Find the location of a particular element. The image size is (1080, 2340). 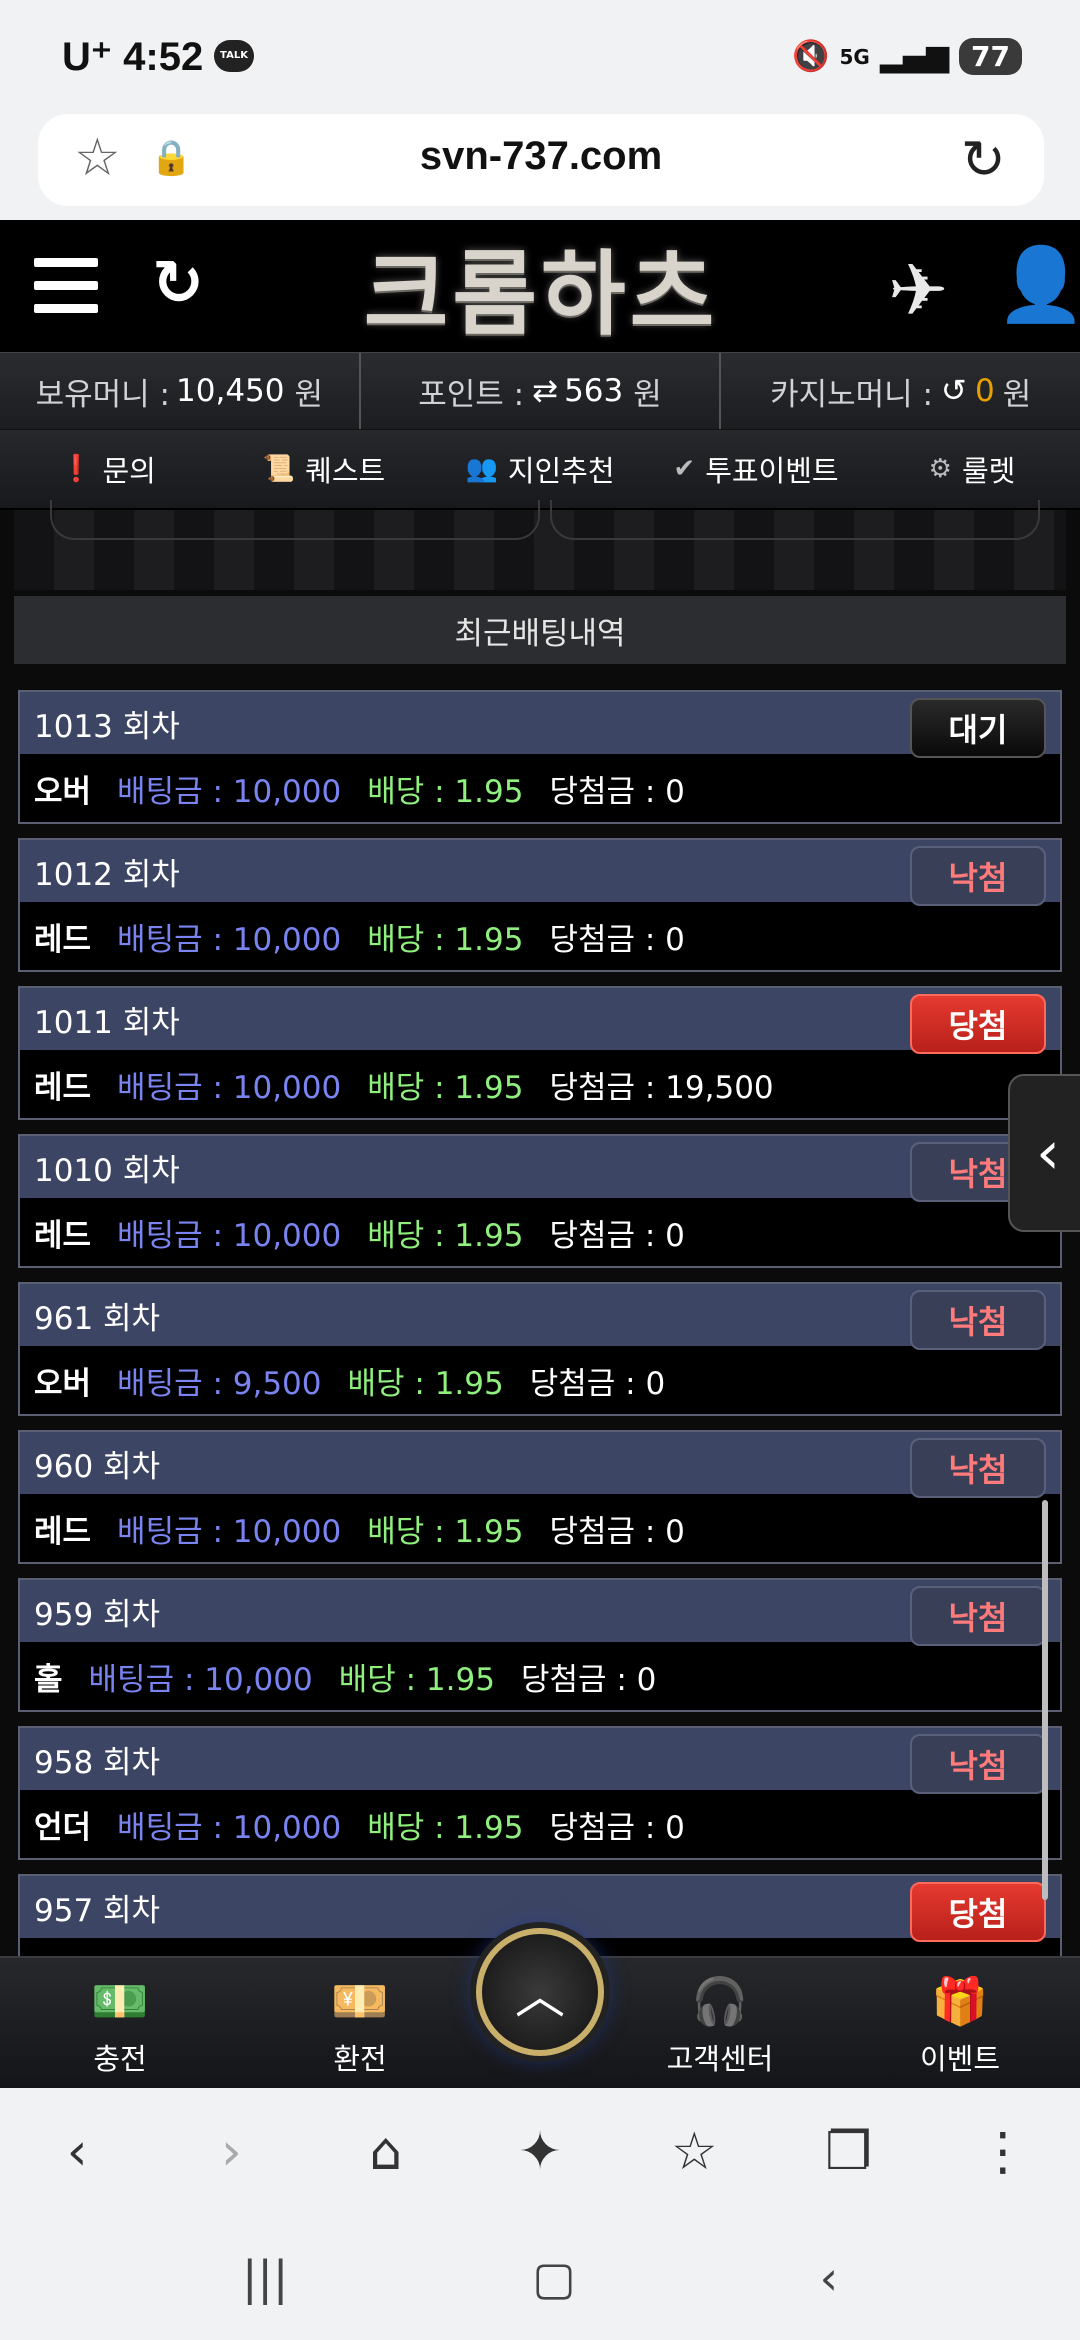

status-icons: 🔇 5G ▂▄▆ 77 is located at coordinates (907, 56).